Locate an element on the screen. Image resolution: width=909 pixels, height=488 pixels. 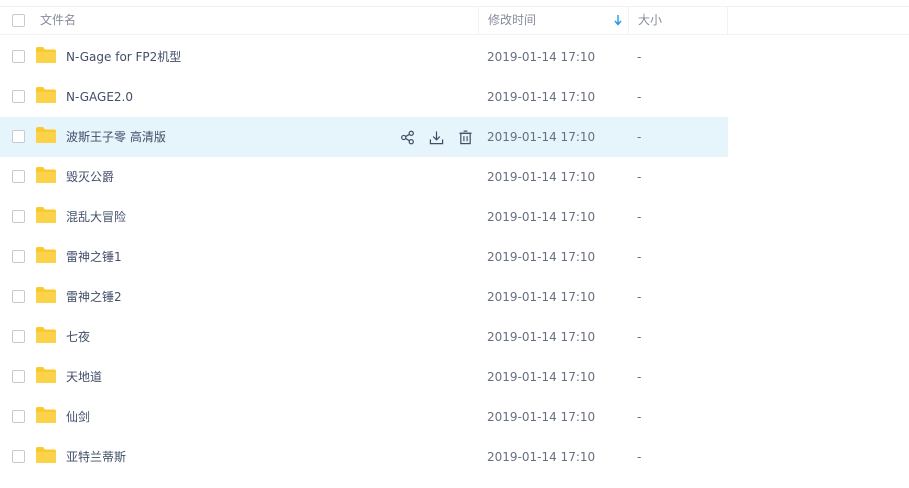
file-row: 雷神之锤1 2019-01-14 17:10 - is located at coordinates (454, 257).